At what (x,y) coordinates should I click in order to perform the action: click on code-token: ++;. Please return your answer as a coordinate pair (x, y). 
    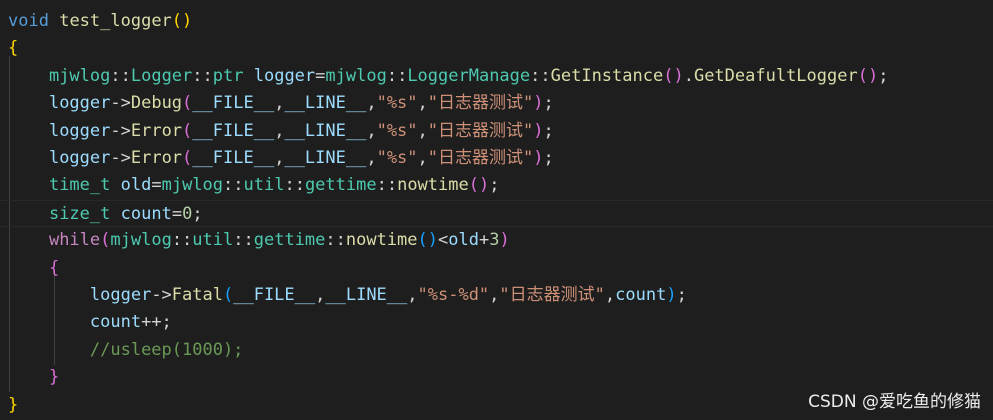
    Looking at the image, I should click on (156, 322).